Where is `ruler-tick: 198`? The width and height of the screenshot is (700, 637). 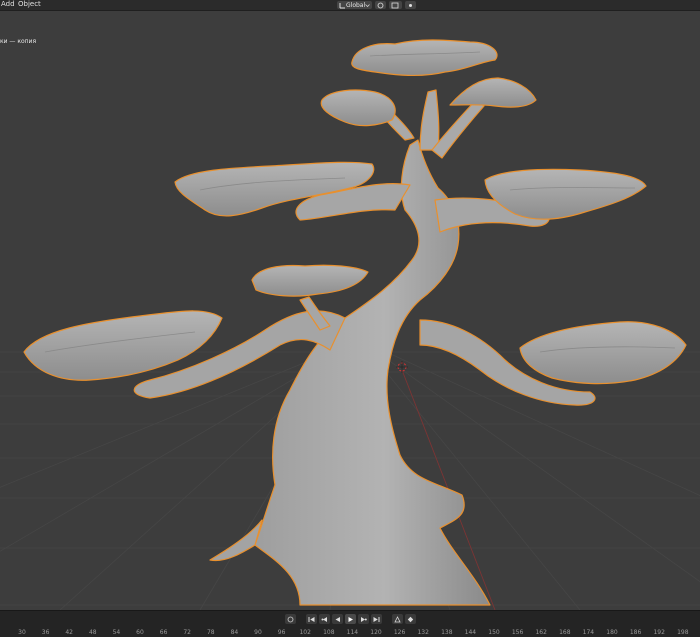
ruler-tick: 198 is located at coordinates (683, 632).